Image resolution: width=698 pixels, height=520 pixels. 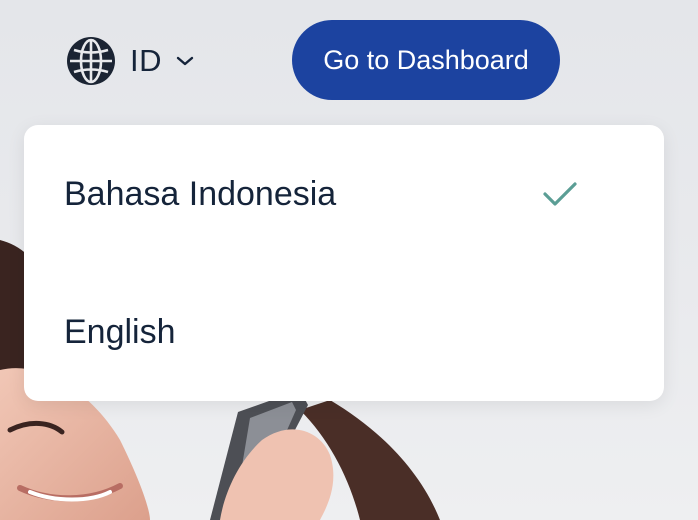 I want to click on check-icon, so click(x=560, y=194).